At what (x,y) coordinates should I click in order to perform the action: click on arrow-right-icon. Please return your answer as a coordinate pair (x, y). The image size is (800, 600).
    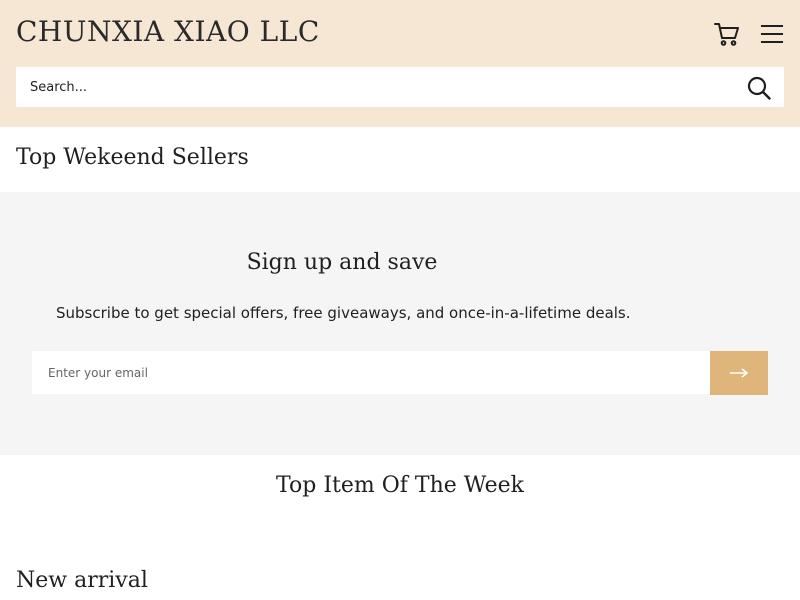
    Looking at the image, I should click on (739, 373).